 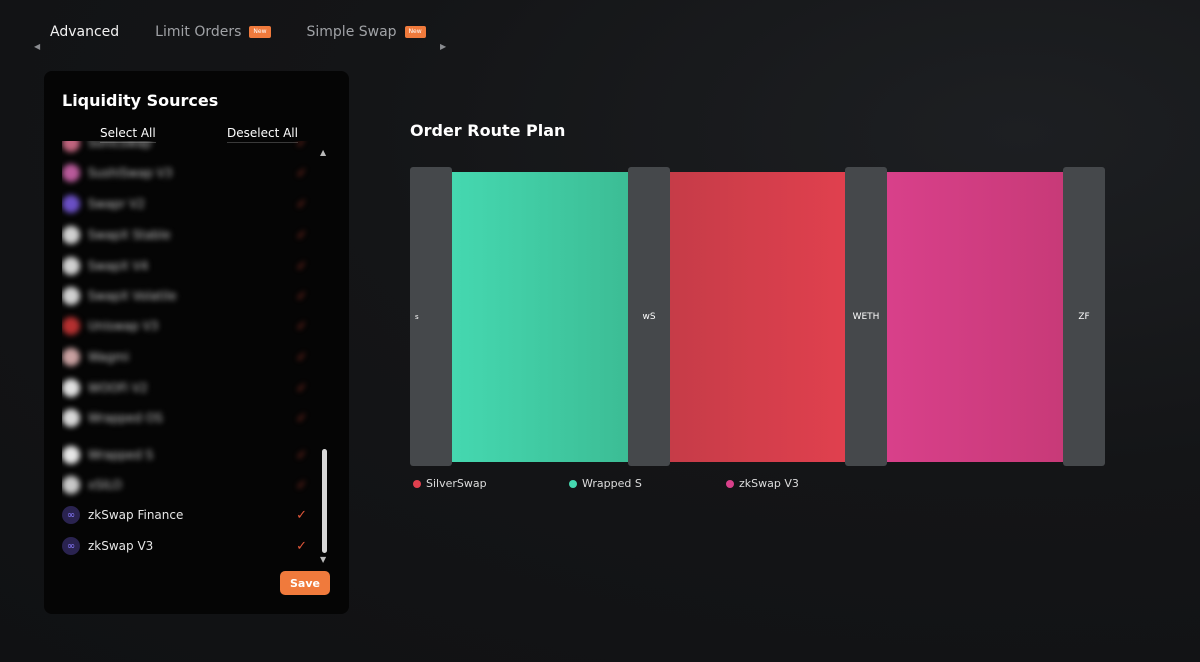 I want to click on source-name: Wrapped S, so click(x=121, y=455).